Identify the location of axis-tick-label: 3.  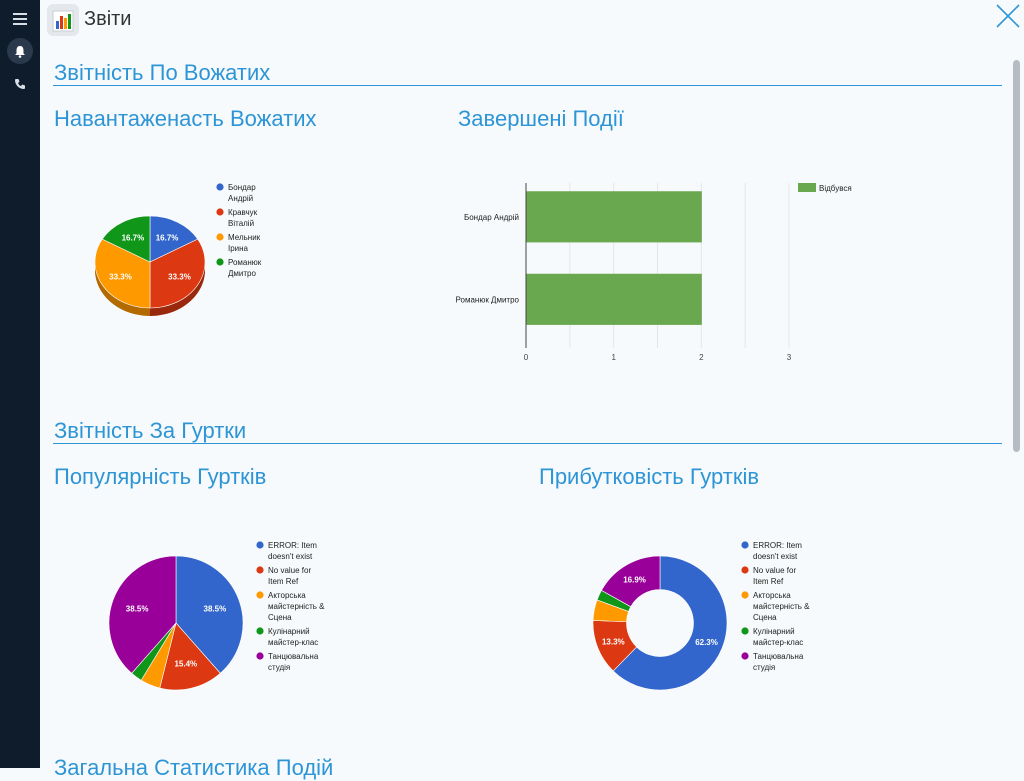
(789, 357).